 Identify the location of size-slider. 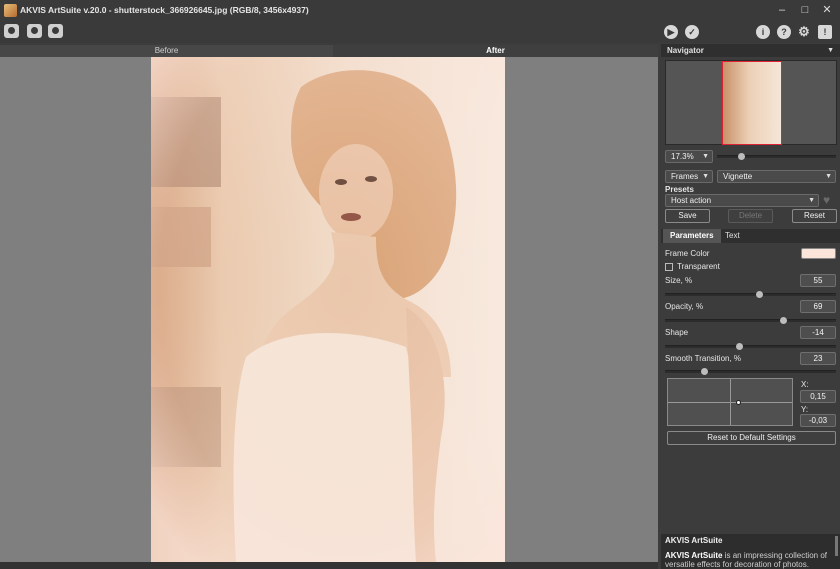
(750, 294).